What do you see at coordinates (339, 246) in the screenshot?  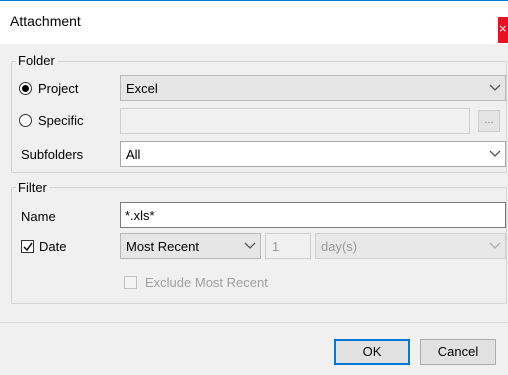 I see `unit-dropdown-value: day(s)` at bounding box center [339, 246].